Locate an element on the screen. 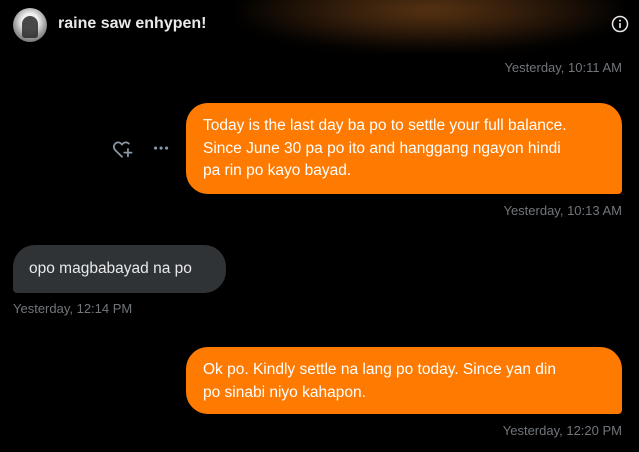 This screenshot has height=452, width=639. incoming-message-bubble: opo magbabayad na po is located at coordinates (119, 269).